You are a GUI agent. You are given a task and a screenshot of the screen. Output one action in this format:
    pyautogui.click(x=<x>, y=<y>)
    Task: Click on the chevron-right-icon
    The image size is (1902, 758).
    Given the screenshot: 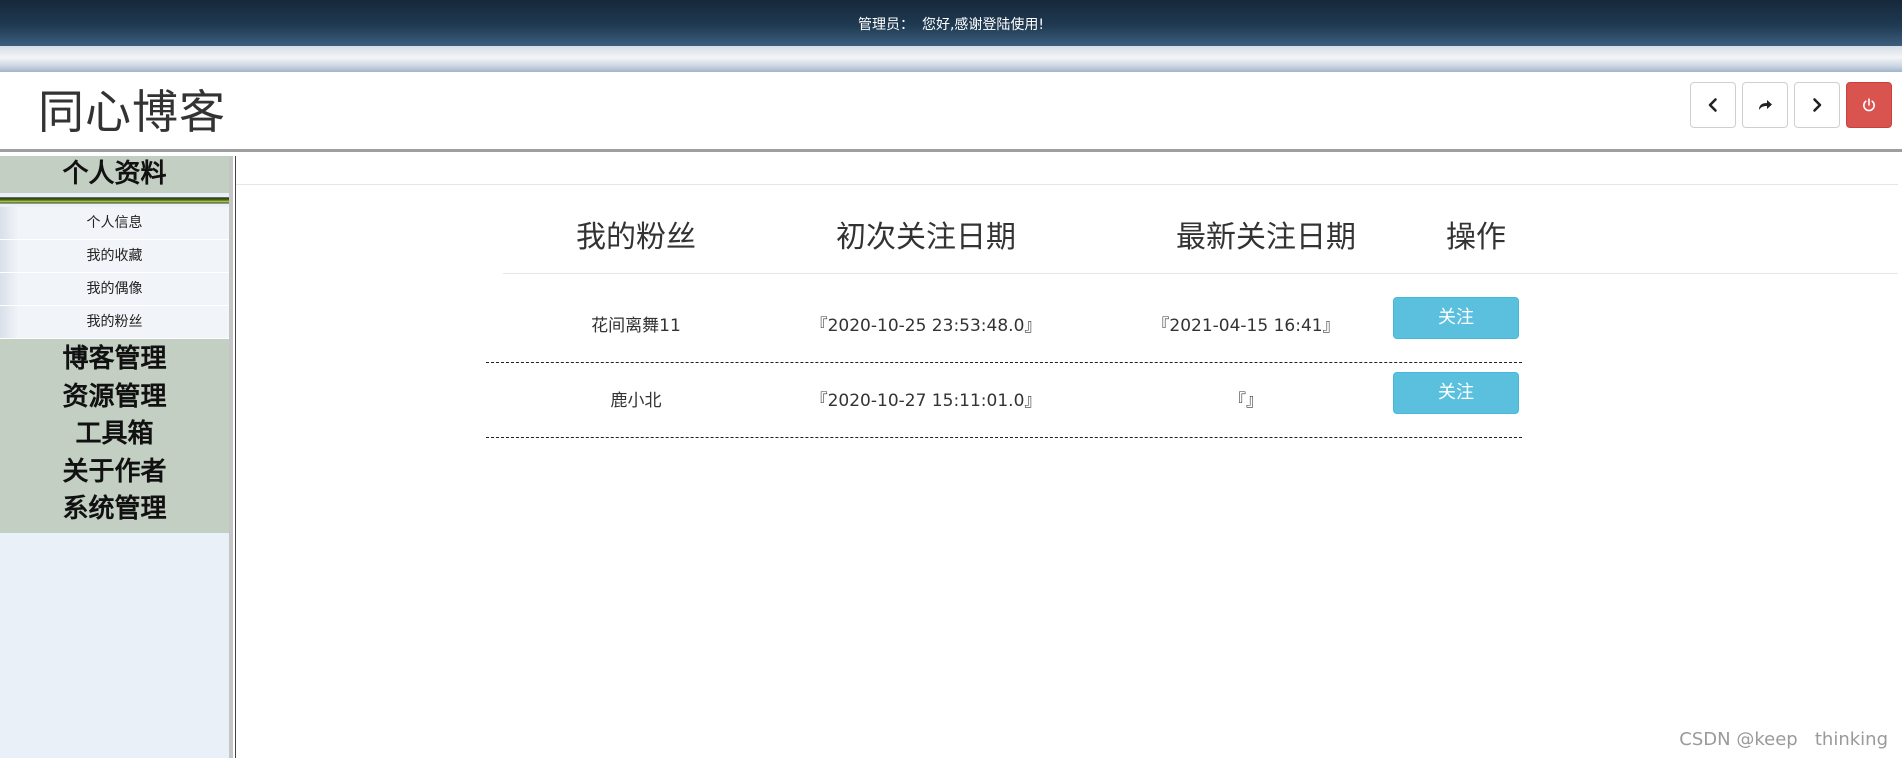 What is the action you would take?
    pyautogui.click(x=1817, y=105)
    